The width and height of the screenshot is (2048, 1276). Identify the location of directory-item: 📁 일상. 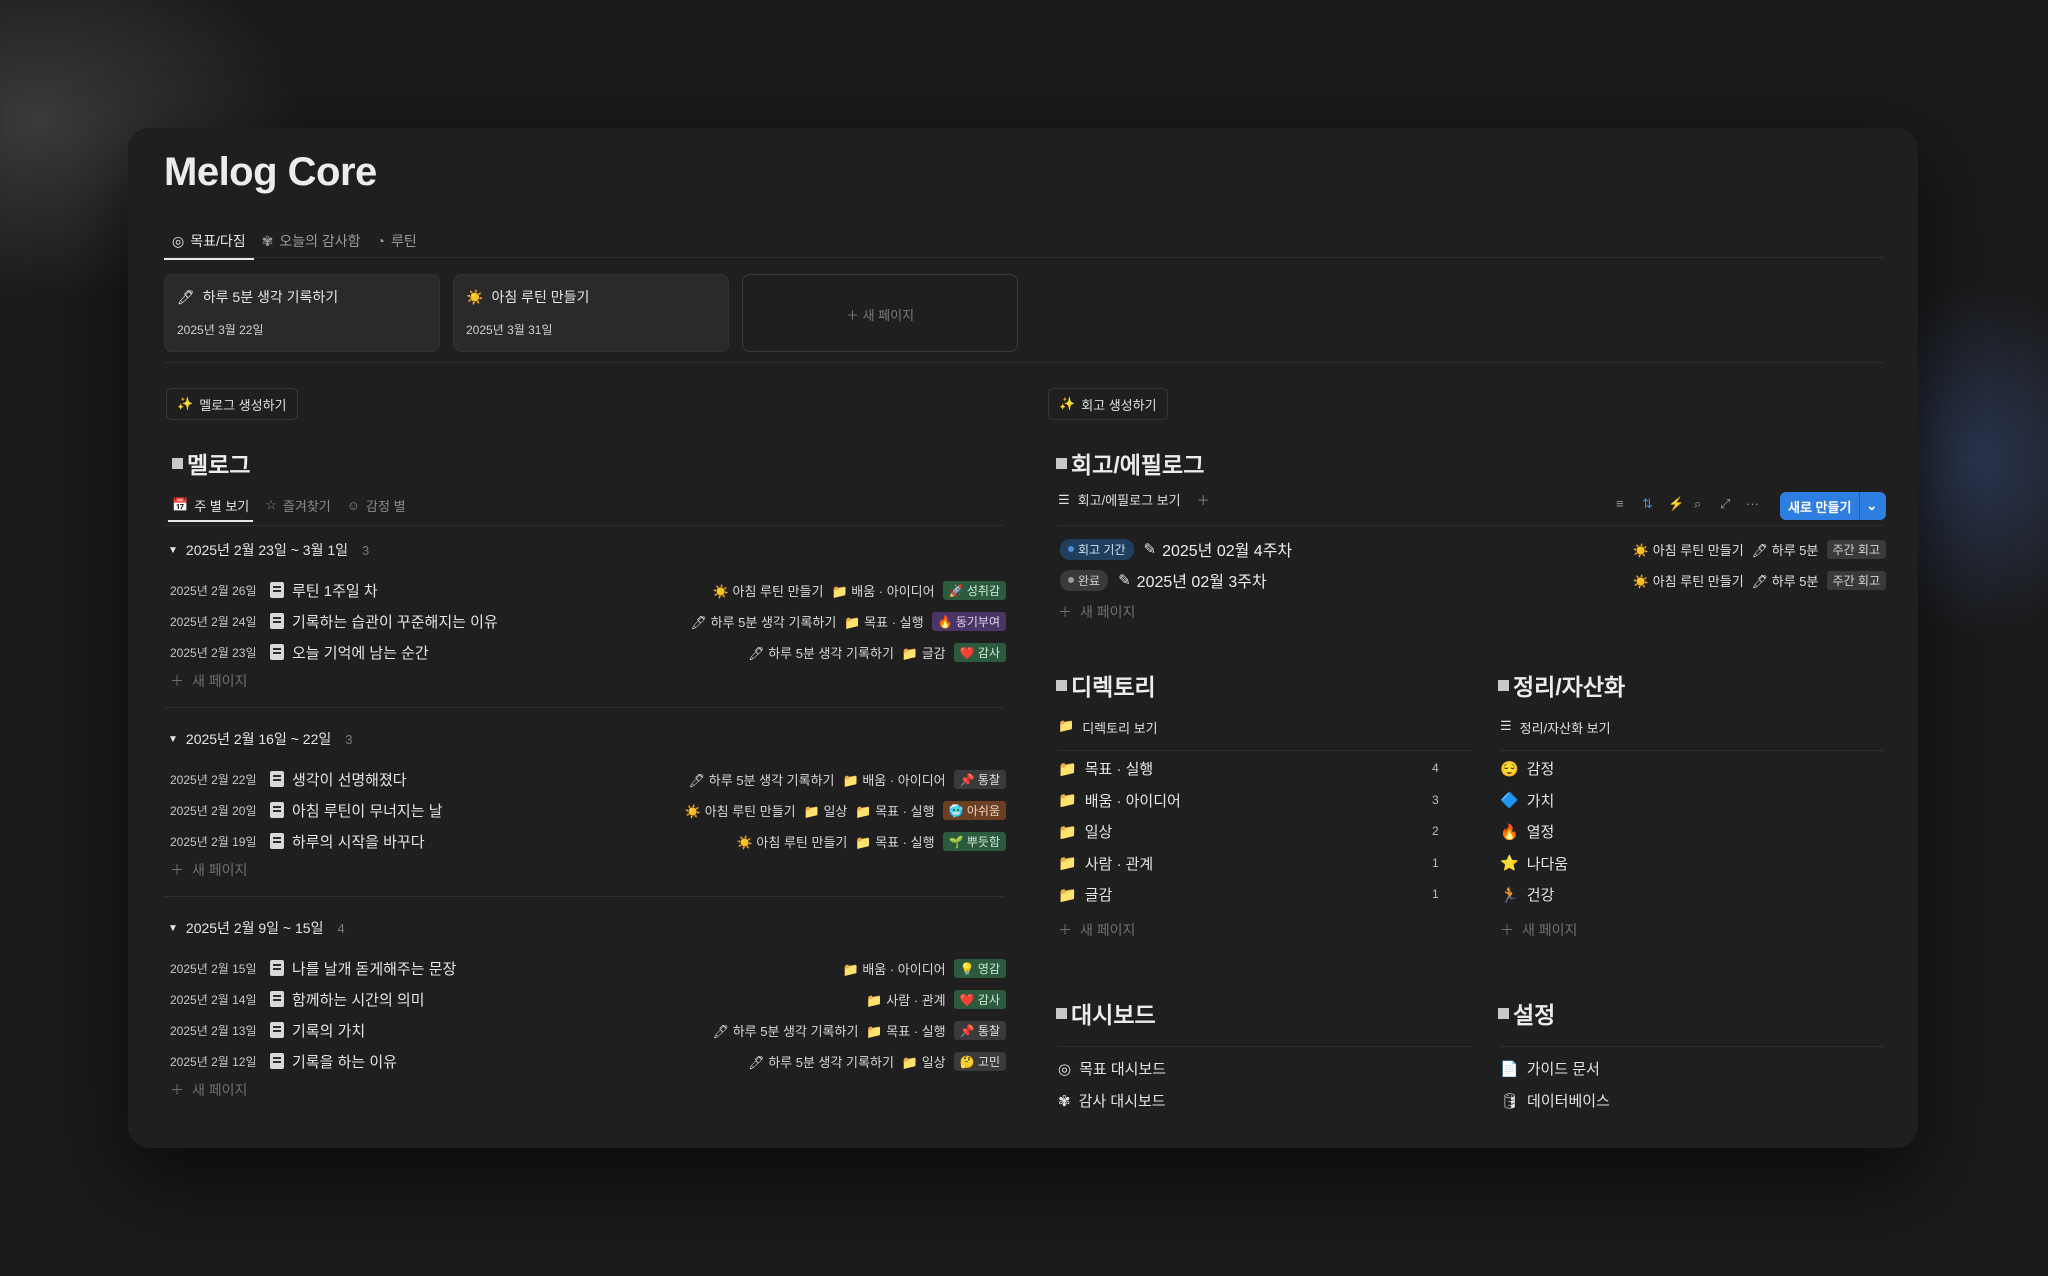
(1085, 831).